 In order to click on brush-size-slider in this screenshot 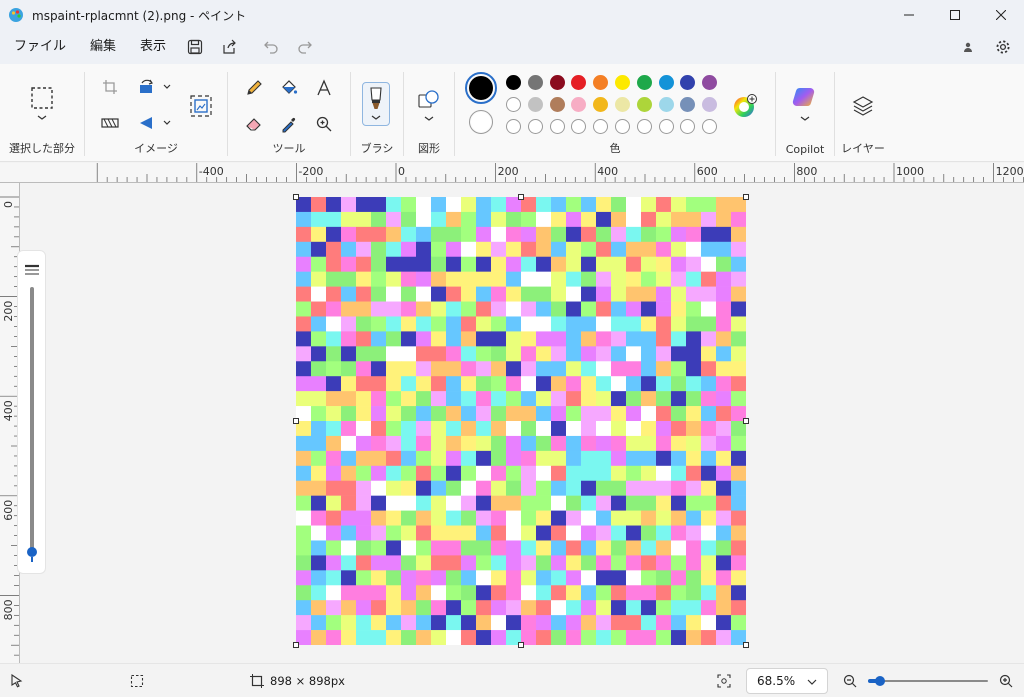, I will do `click(32, 425)`.